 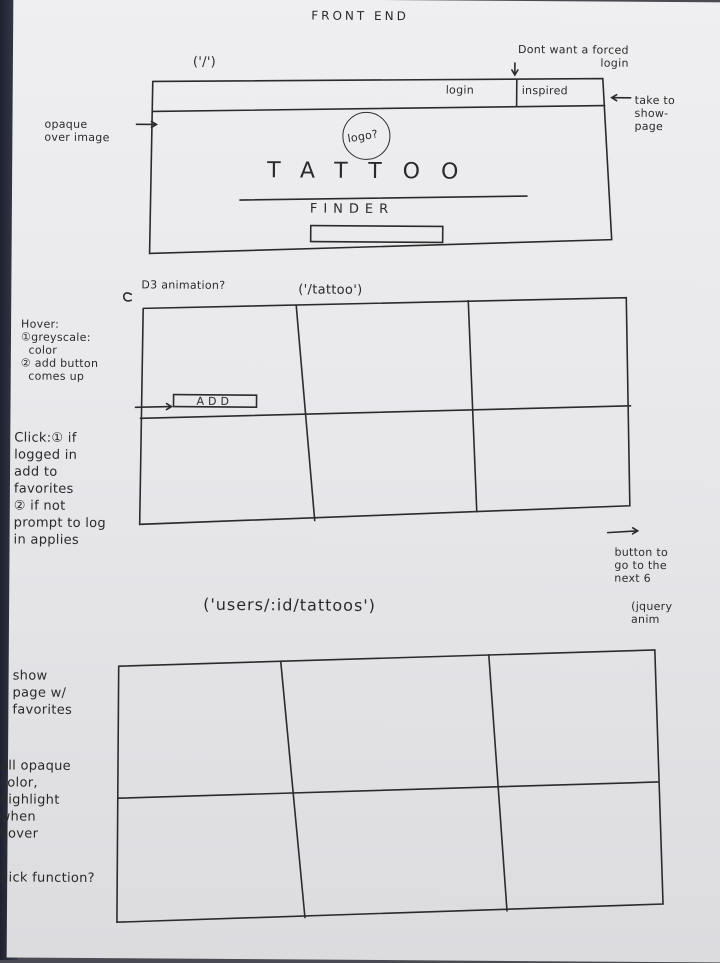 I want to click on nav-inspired-link: inspired, so click(x=545, y=90).